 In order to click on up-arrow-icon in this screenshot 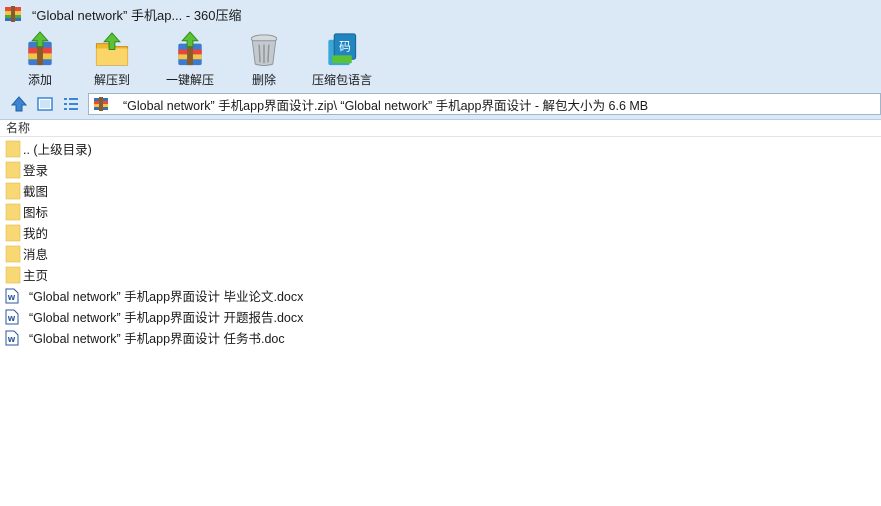, I will do `click(19, 103)`.